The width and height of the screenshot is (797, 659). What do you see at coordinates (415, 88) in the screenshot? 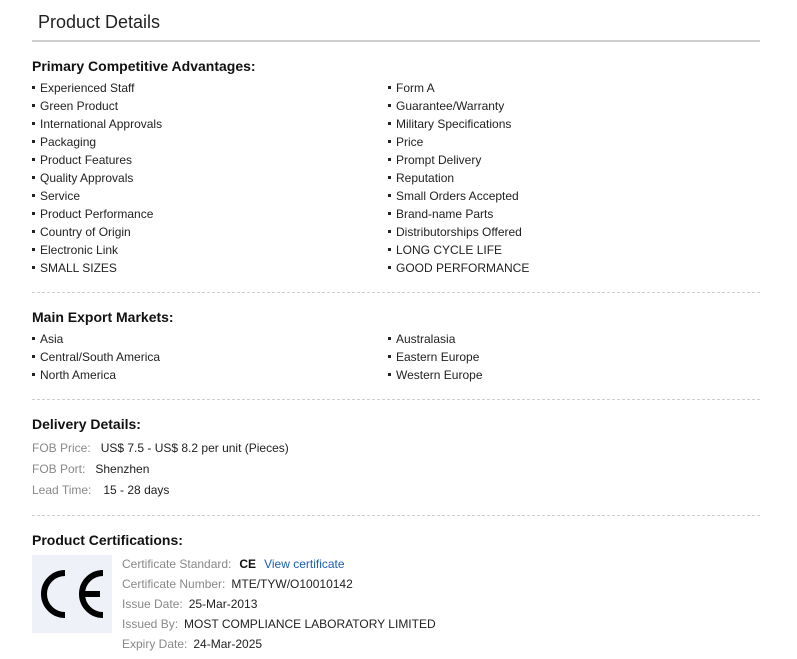
I see `advantage-item-label: Form A` at bounding box center [415, 88].